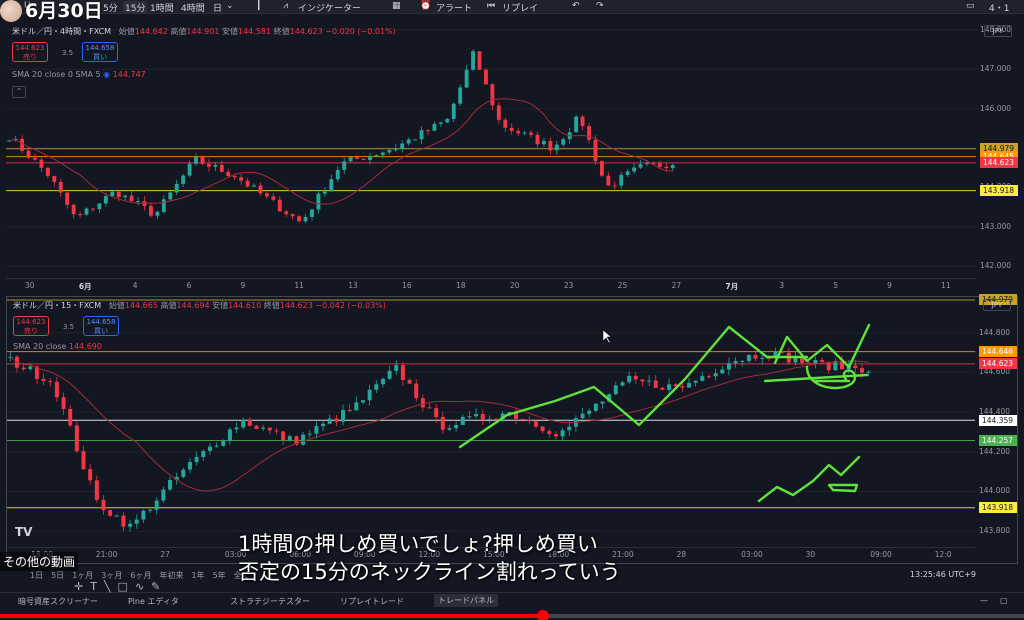 Image resolution: width=1024 pixels, height=620 pixels. What do you see at coordinates (61, 31) in the screenshot?
I see `symbol-title: 米ドル／円・4時間・FXCM` at bounding box center [61, 31].